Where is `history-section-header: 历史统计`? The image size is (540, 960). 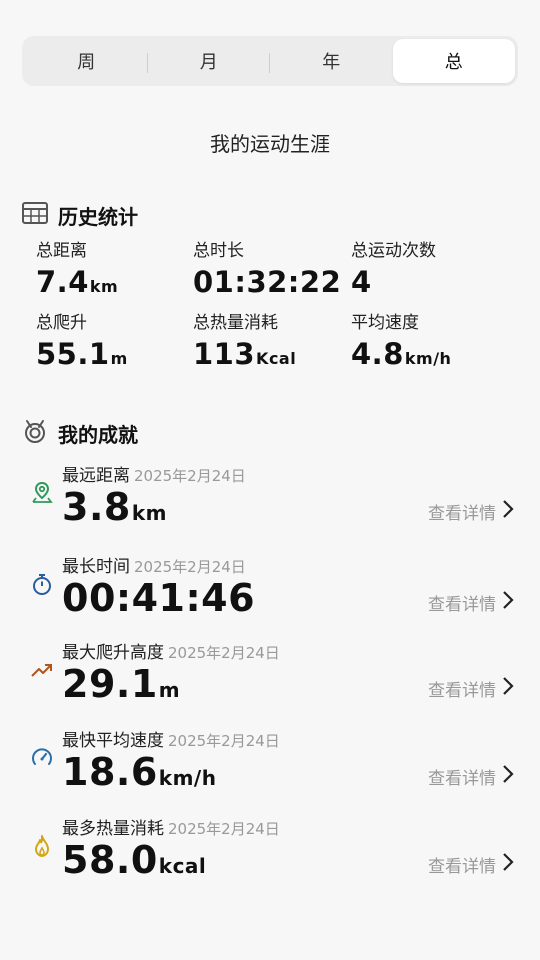 history-section-header: 历史统计 is located at coordinates (80, 215).